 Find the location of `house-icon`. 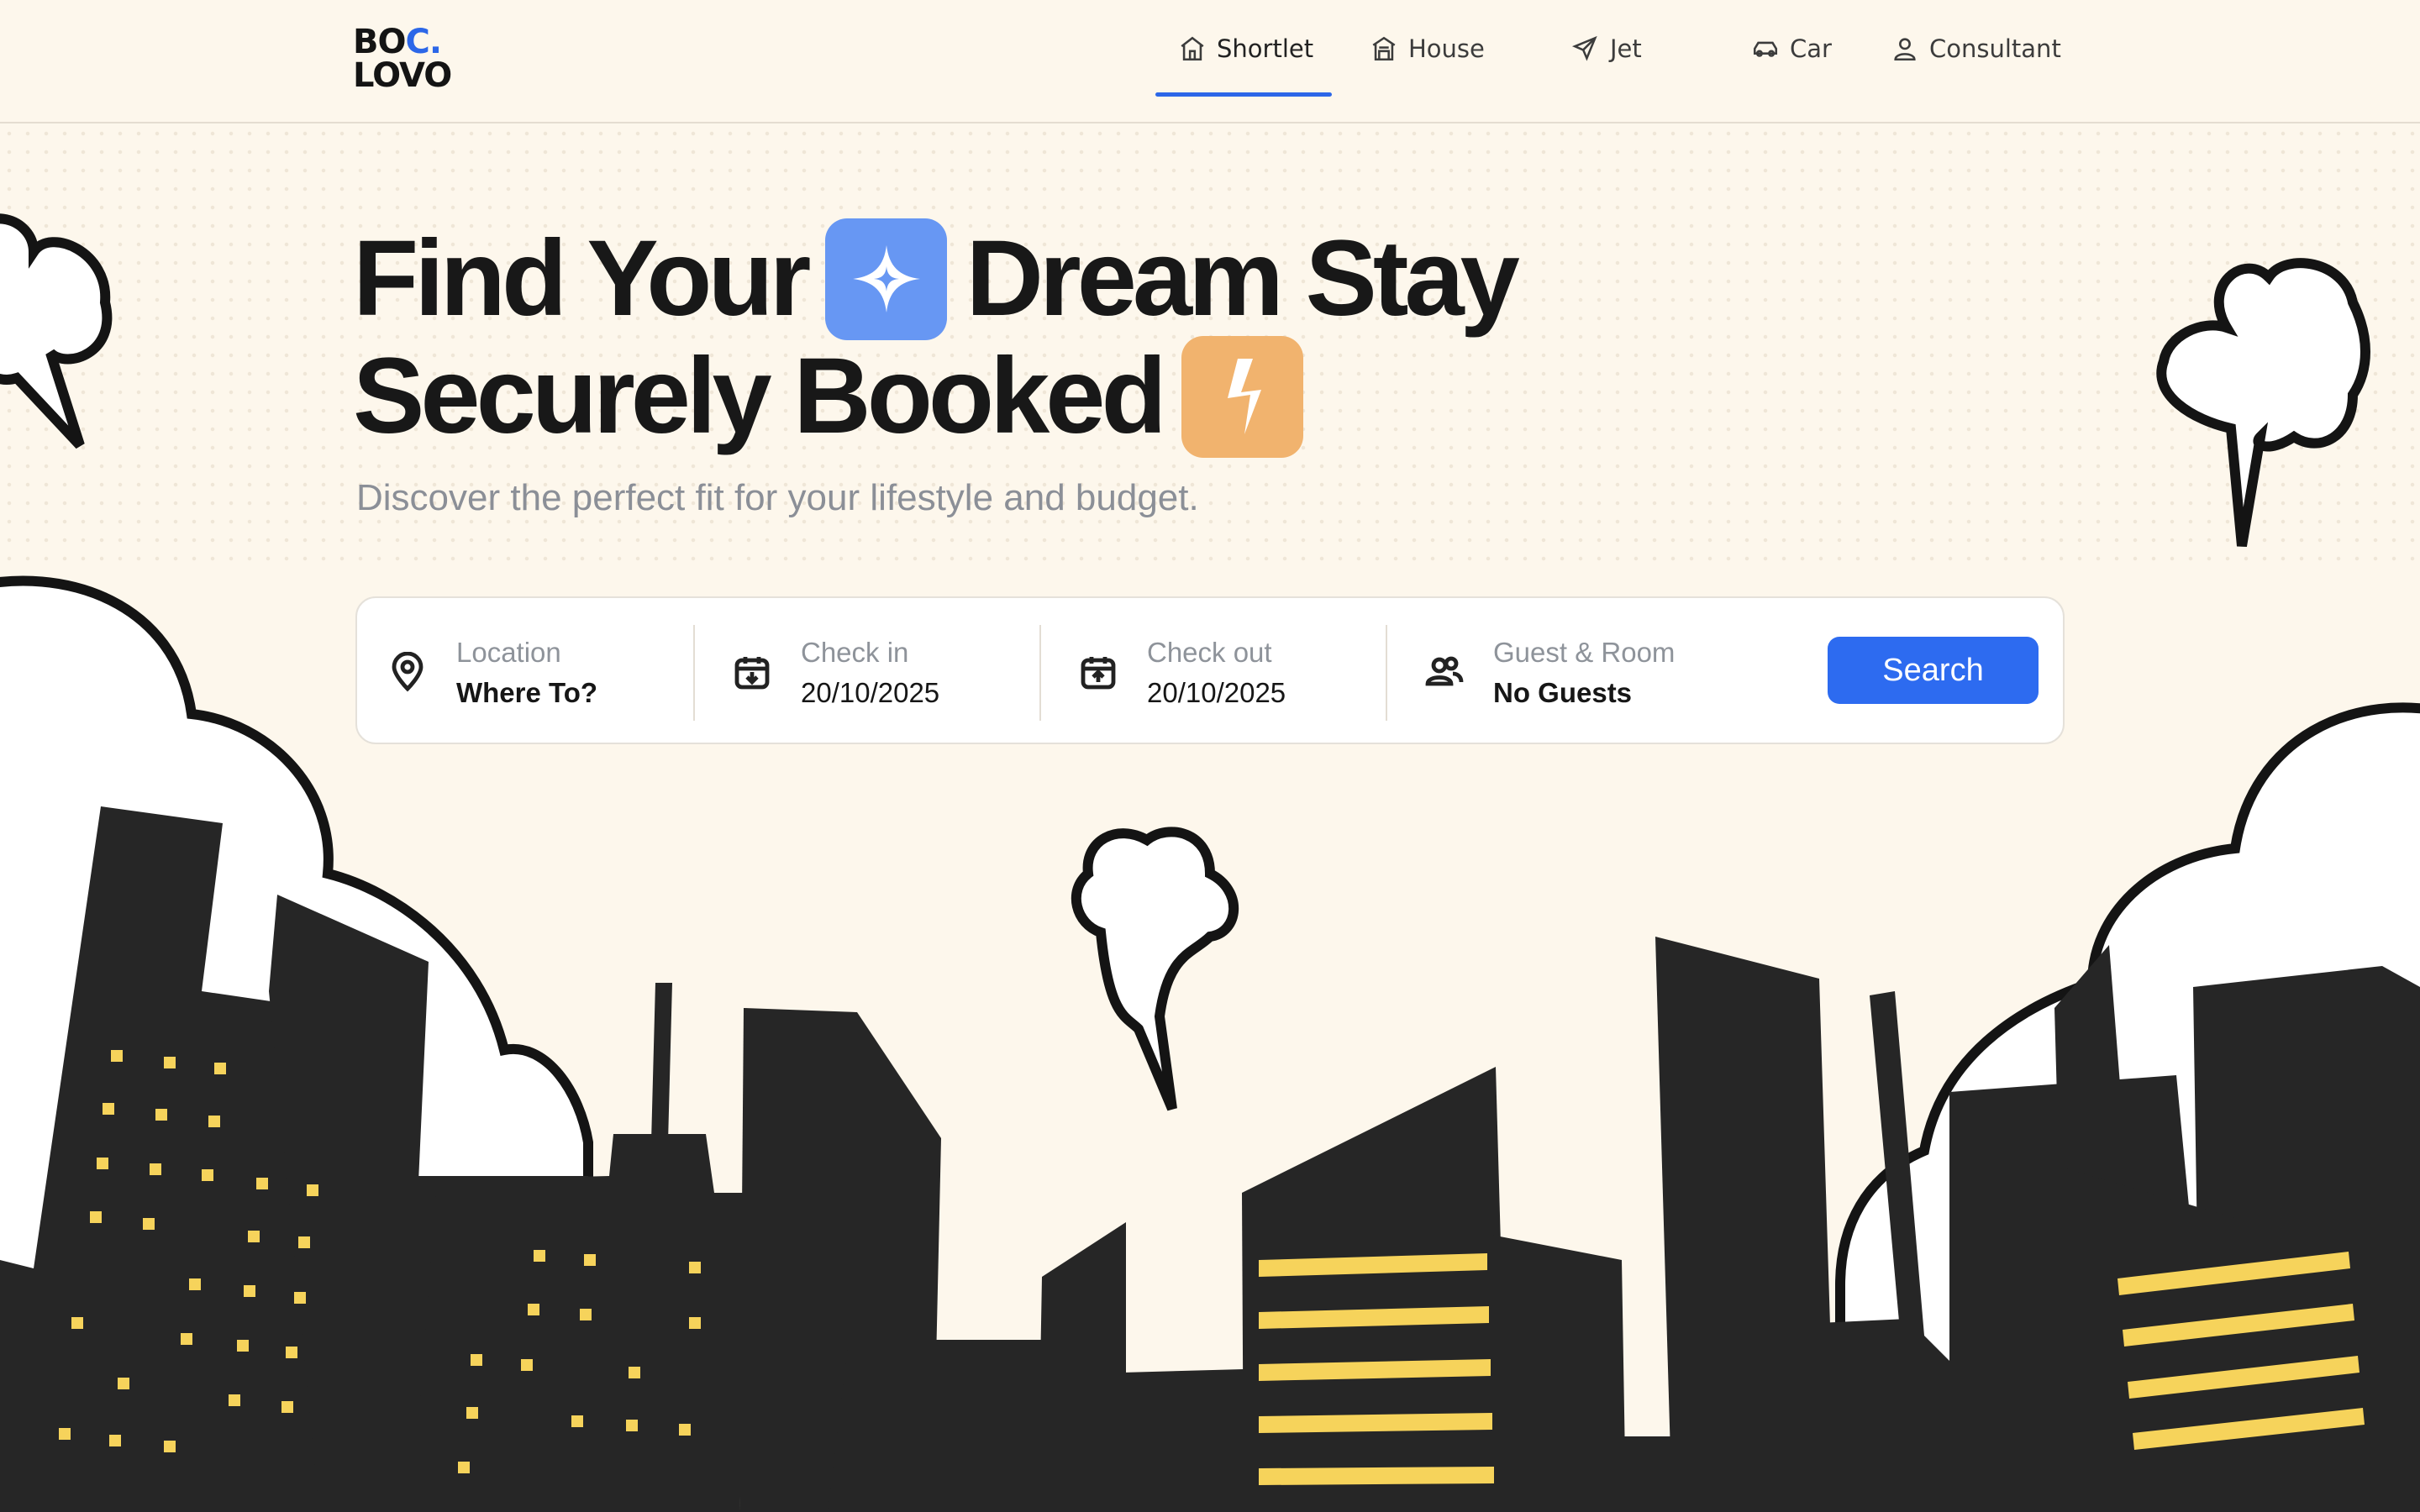

house-icon is located at coordinates (1384, 48).